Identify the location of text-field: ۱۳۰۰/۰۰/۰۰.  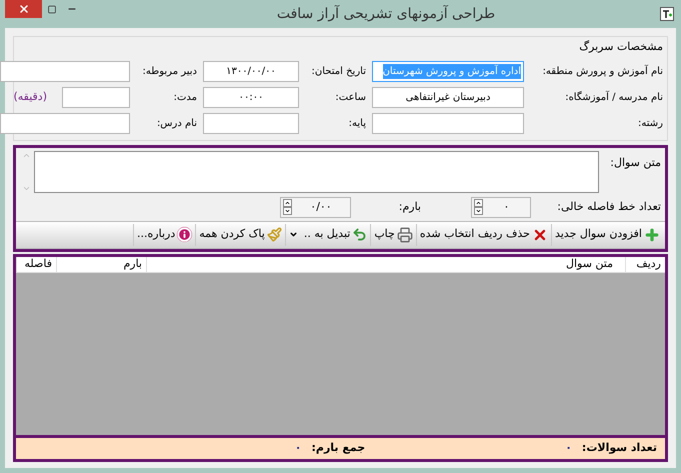
(251, 71).